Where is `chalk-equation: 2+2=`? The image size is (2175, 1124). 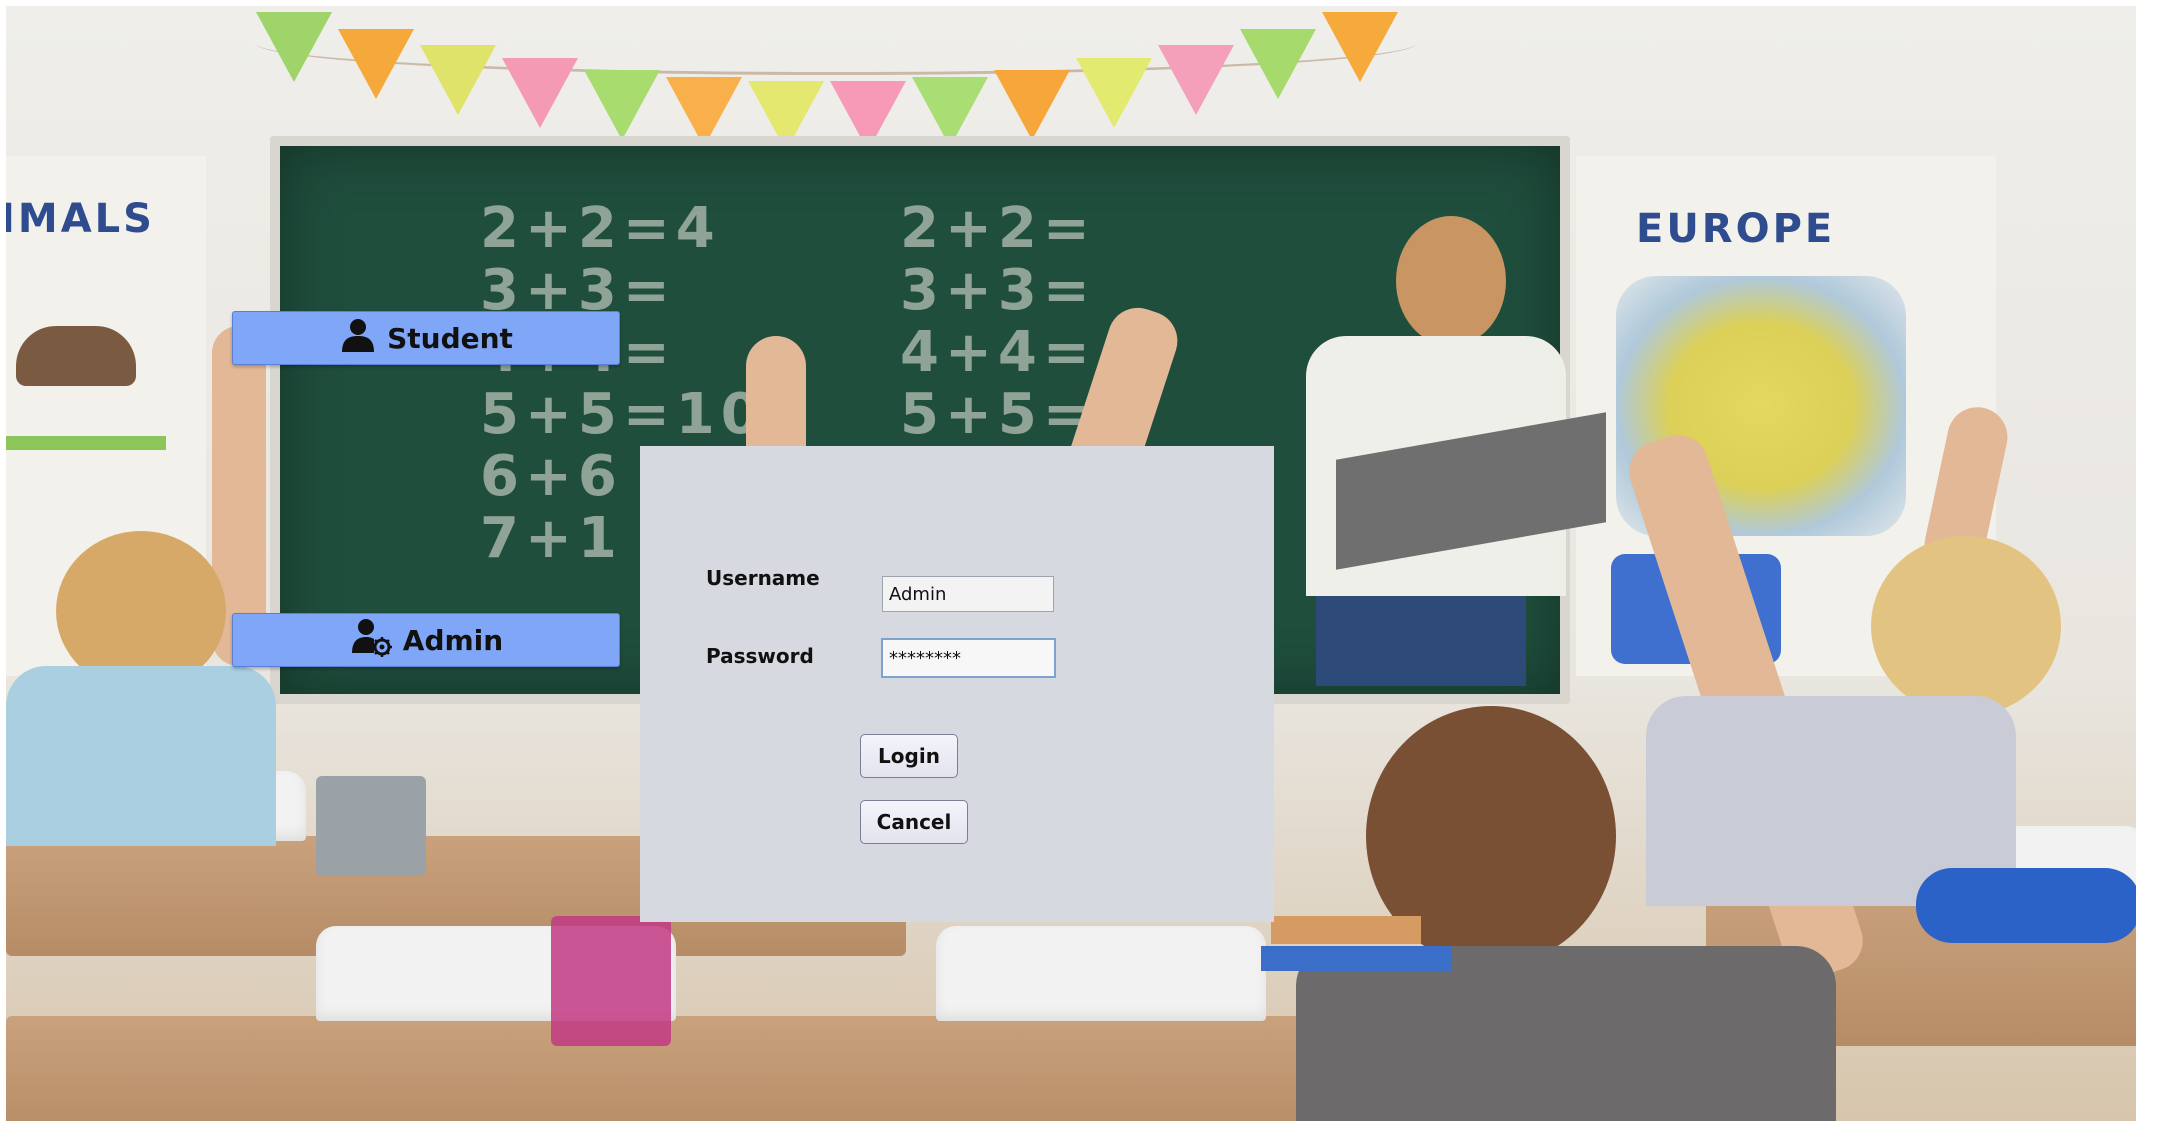 chalk-equation: 2+2= is located at coordinates (998, 228).